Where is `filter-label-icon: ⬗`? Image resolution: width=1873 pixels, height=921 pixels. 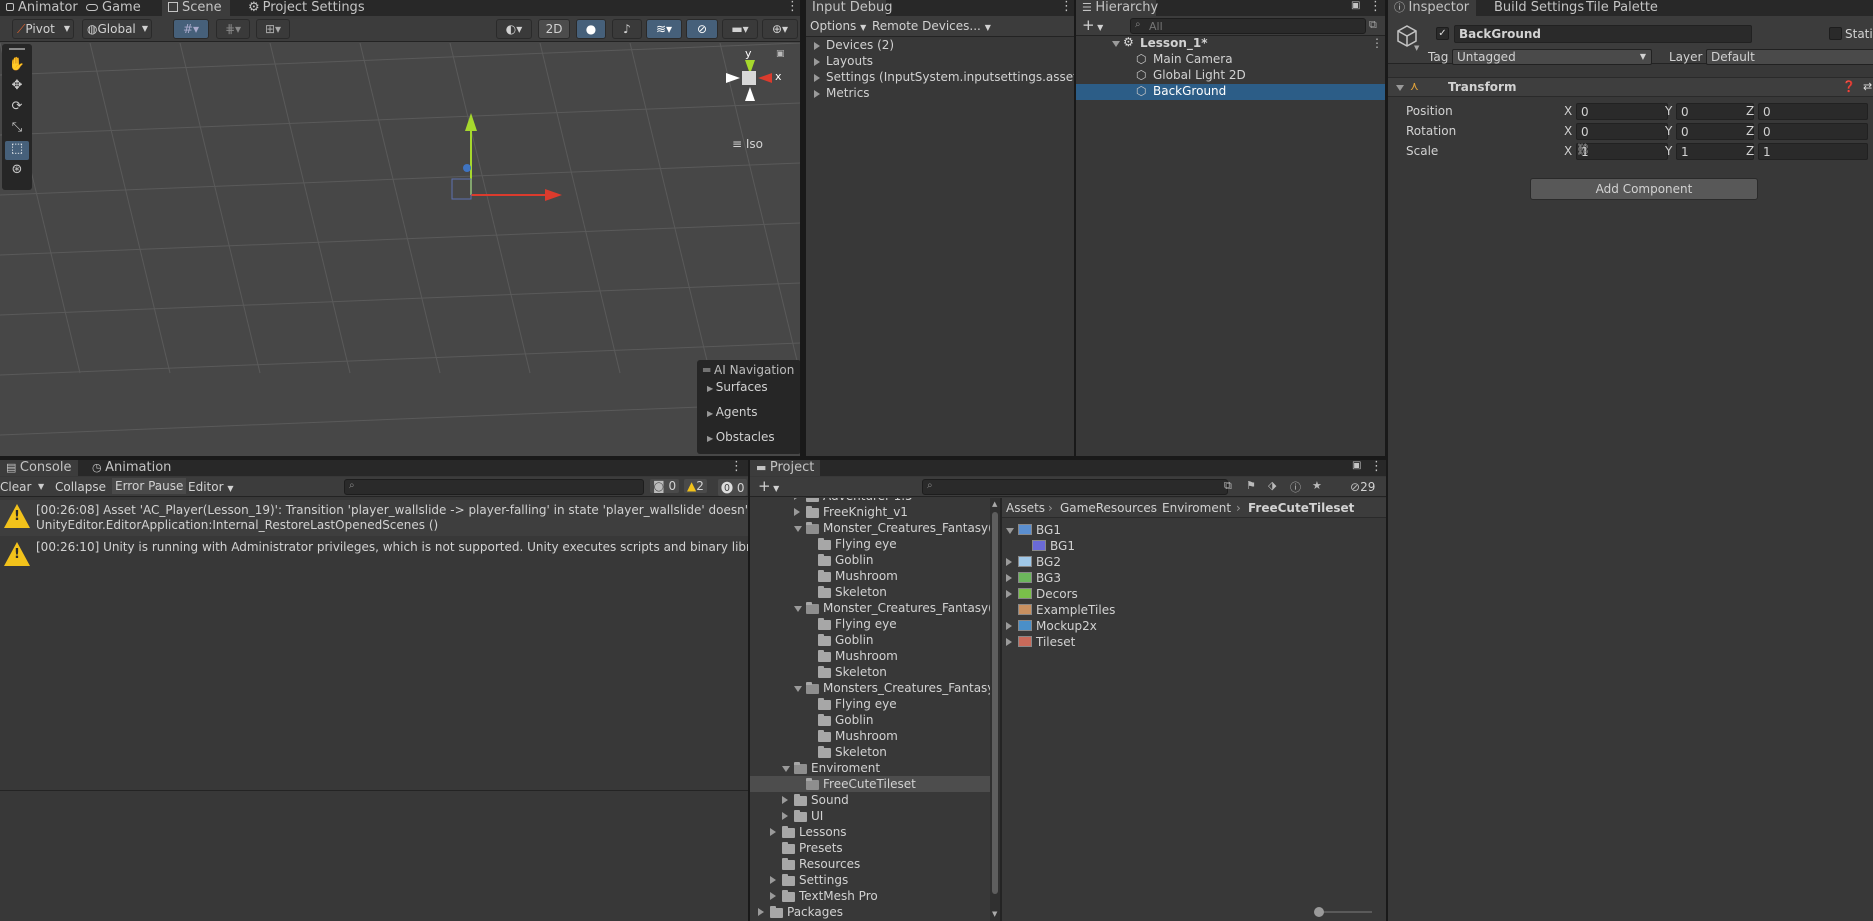 filter-label-icon: ⬗ is located at coordinates (1272, 485).